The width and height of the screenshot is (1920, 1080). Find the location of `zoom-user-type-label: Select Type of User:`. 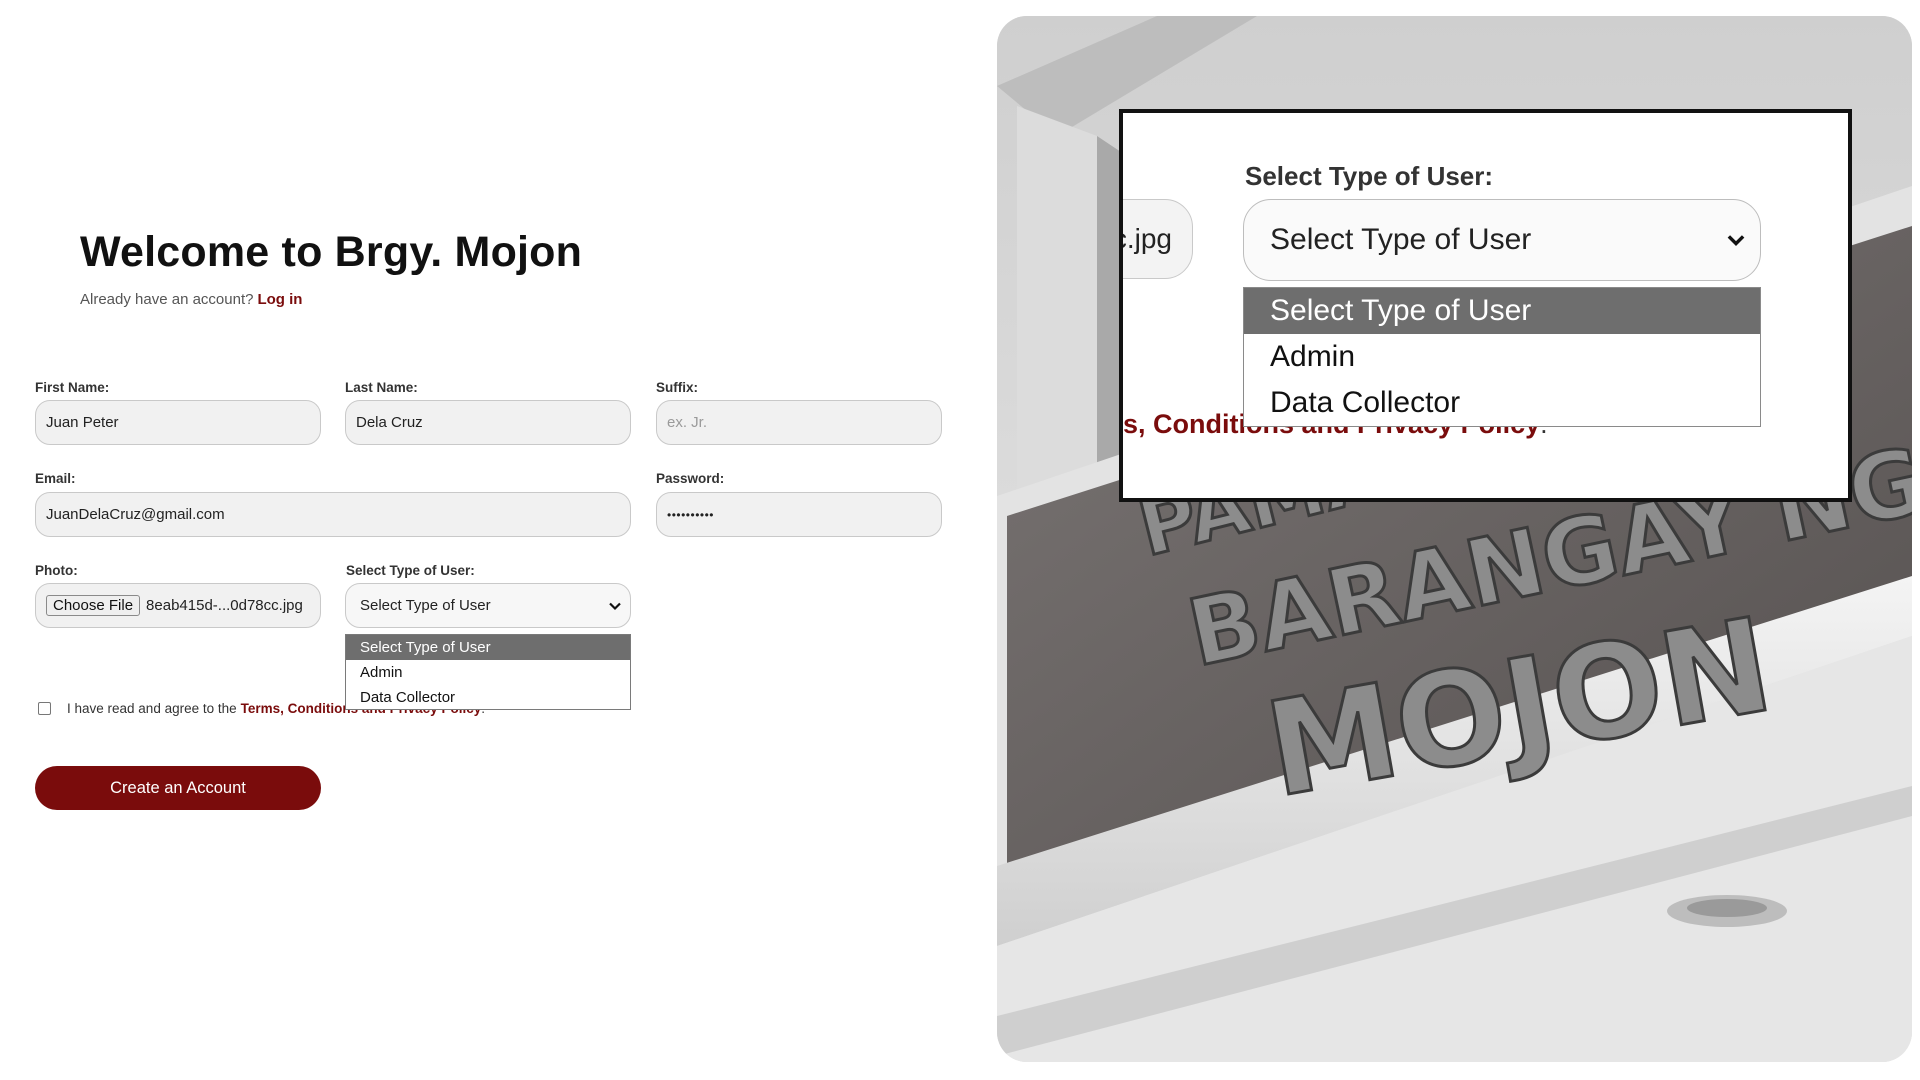

zoom-user-type-label: Select Type of User: is located at coordinates (1369, 176).